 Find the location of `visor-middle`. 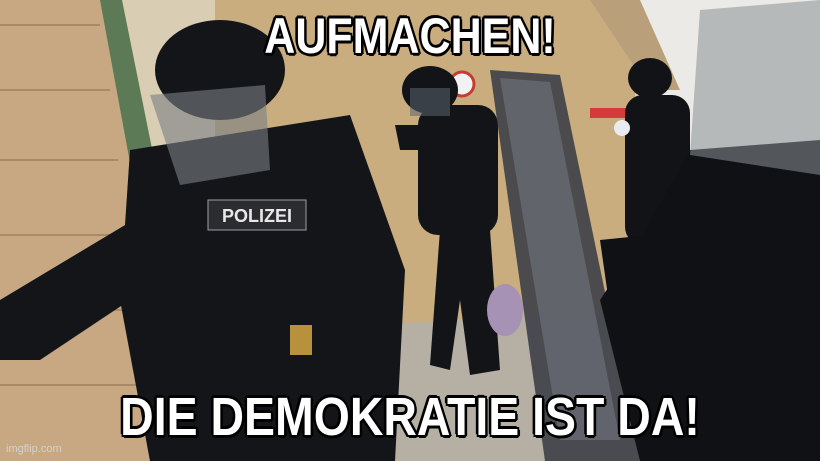

visor-middle is located at coordinates (430, 102).